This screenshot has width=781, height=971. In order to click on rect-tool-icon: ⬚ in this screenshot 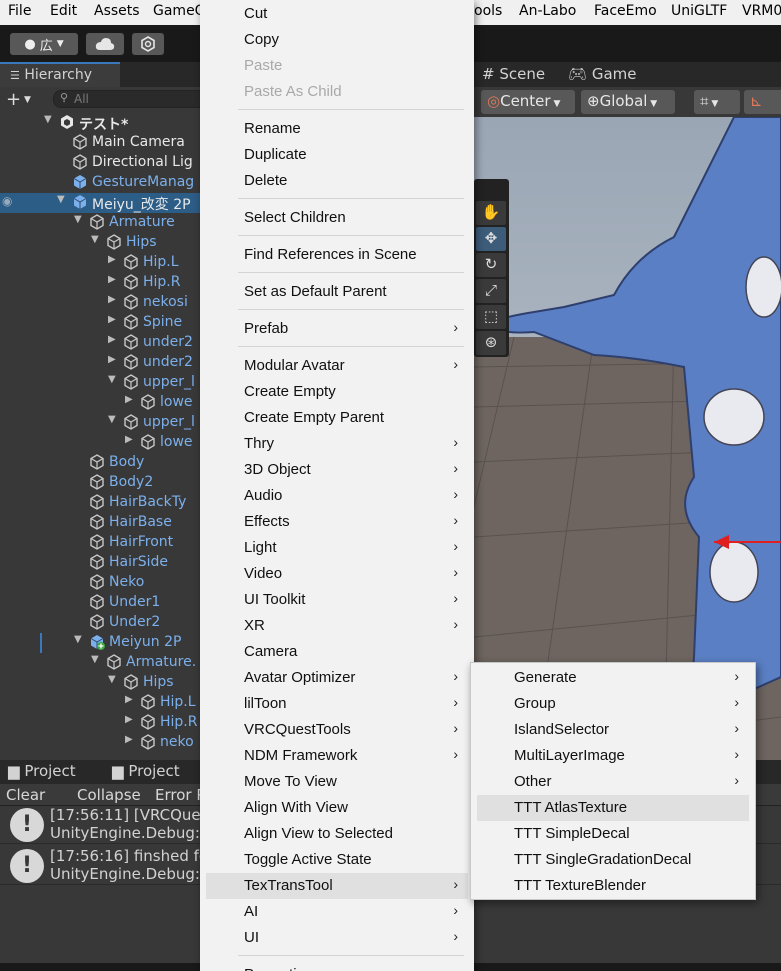, I will do `click(491, 317)`.